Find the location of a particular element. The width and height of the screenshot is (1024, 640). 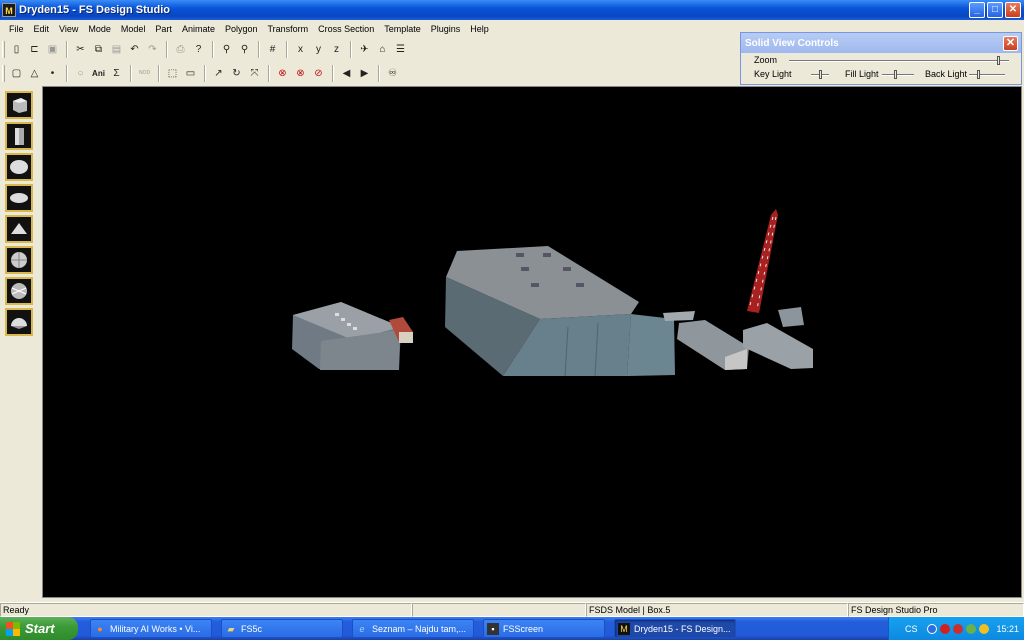

play-forward-icon: ▶ is located at coordinates (364, 73).